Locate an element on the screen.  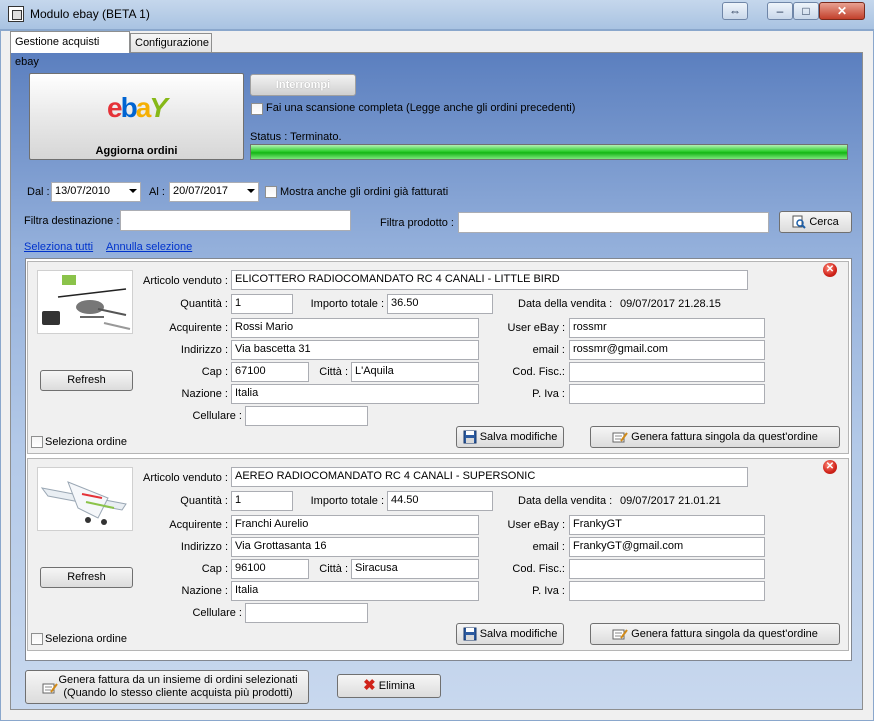
product-thumbnail-helicopter is located at coordinates (85, 302).